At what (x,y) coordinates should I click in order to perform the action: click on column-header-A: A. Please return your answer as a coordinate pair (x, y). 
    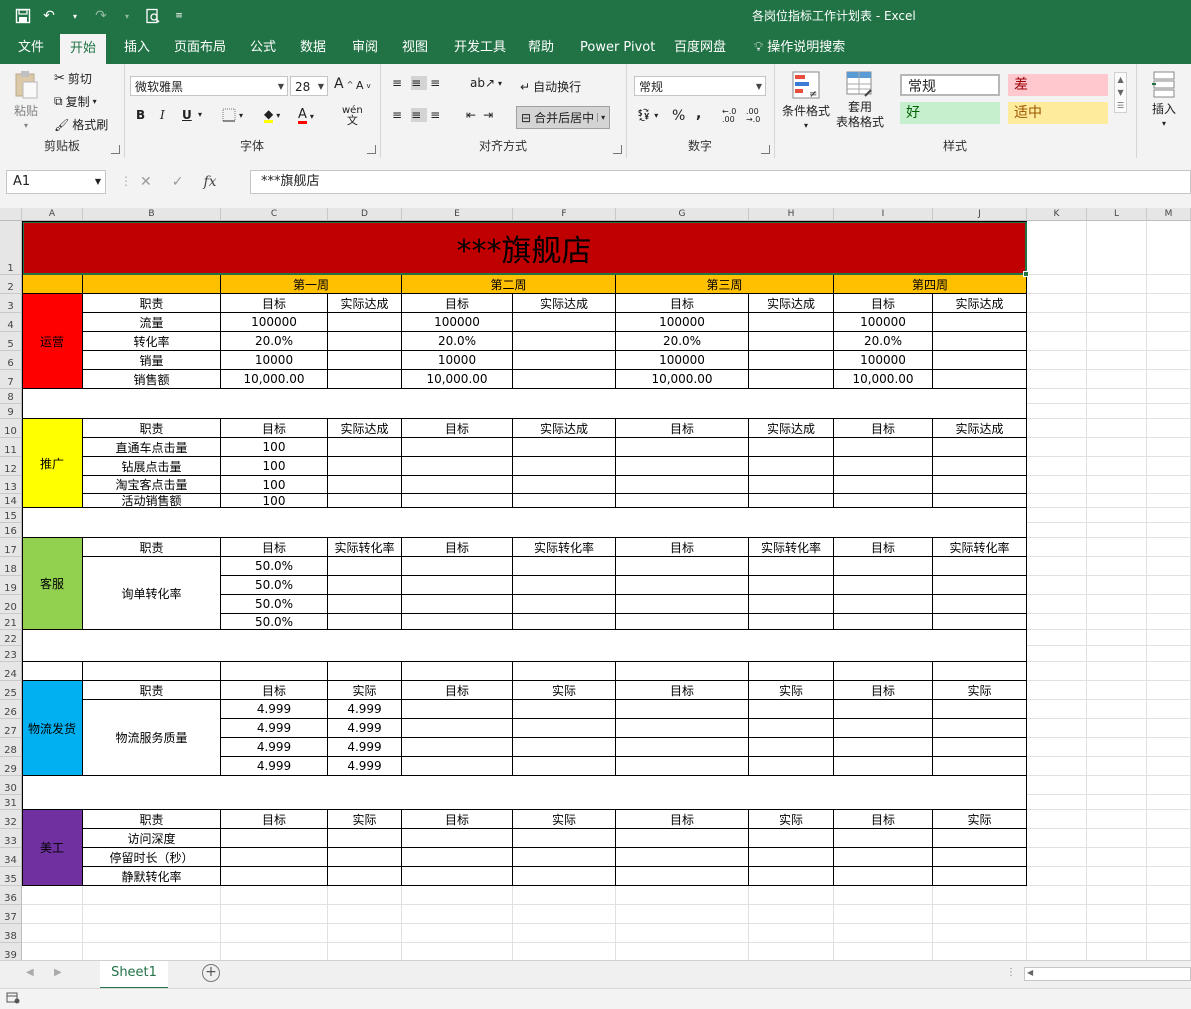
    Looking at the image, I should click on (52, 214).